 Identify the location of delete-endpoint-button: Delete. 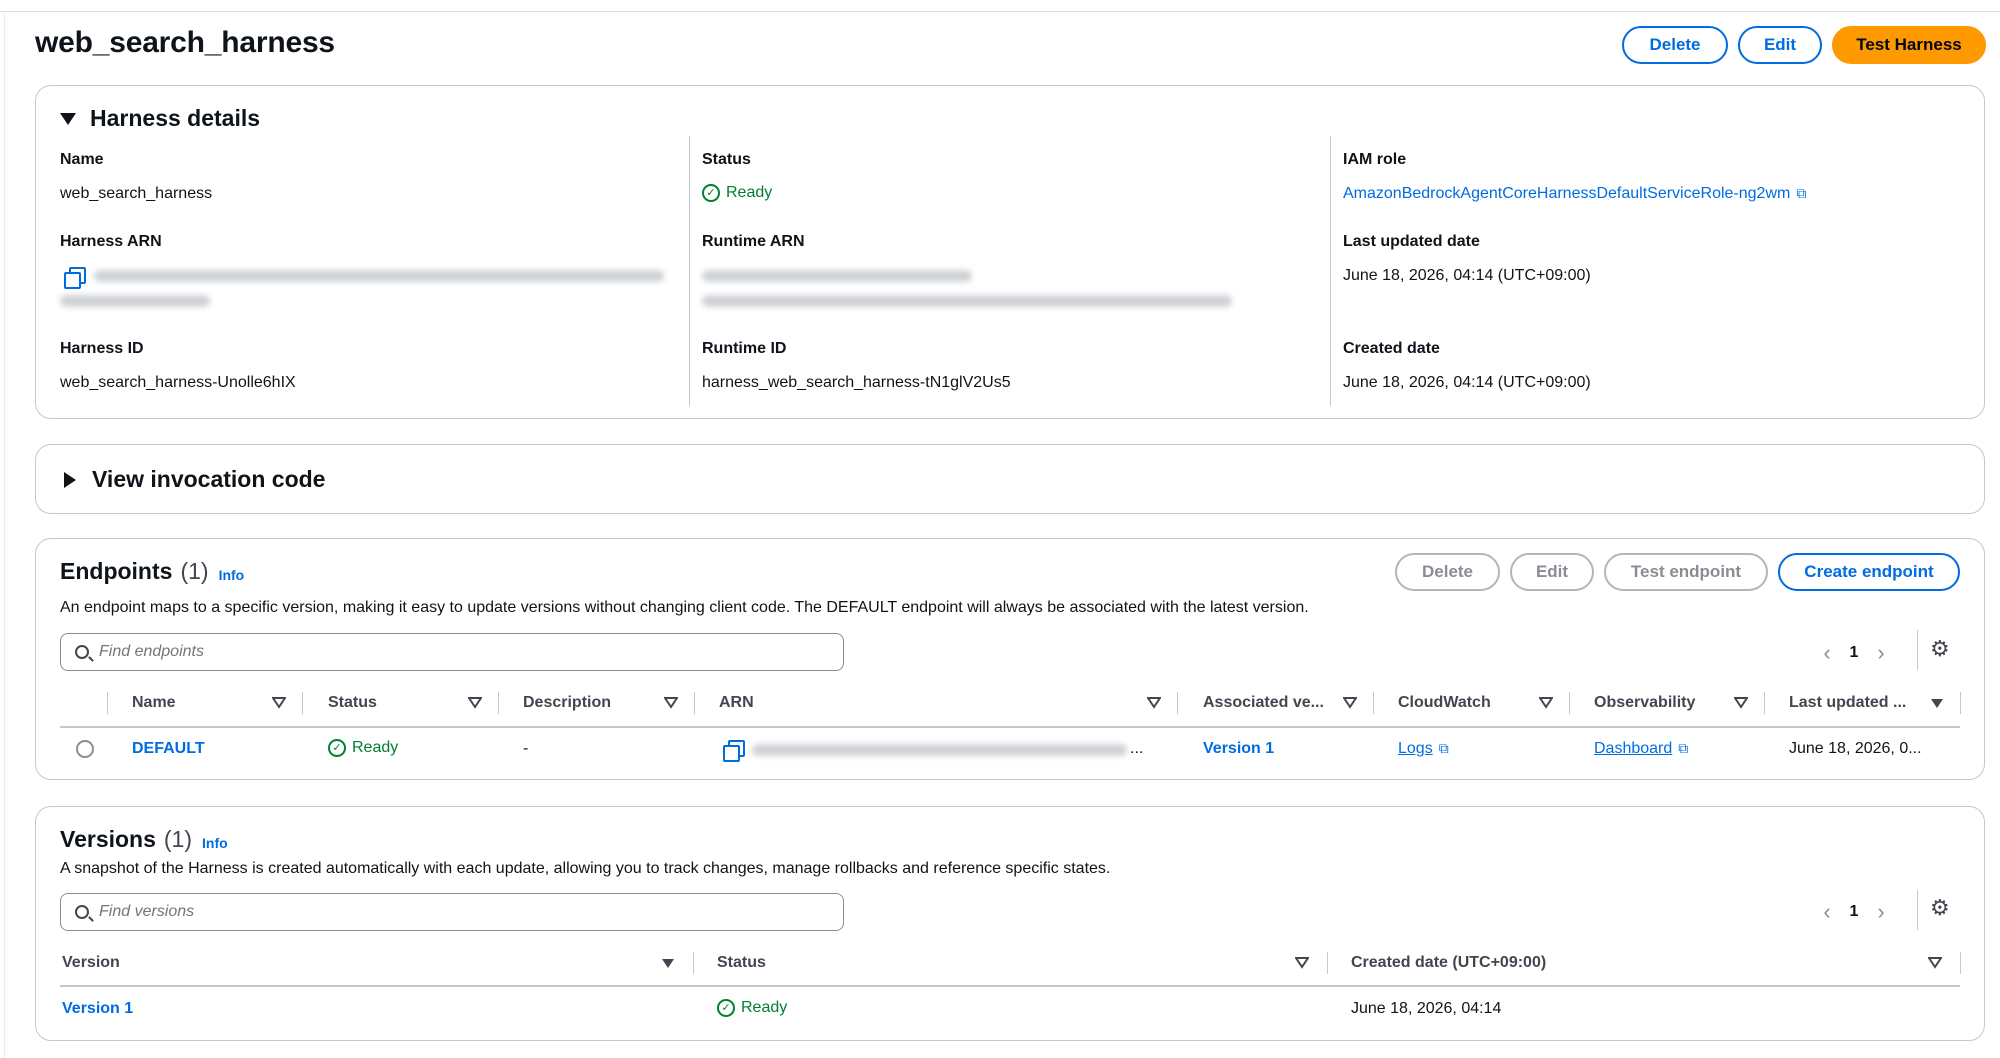
(1447, 572).